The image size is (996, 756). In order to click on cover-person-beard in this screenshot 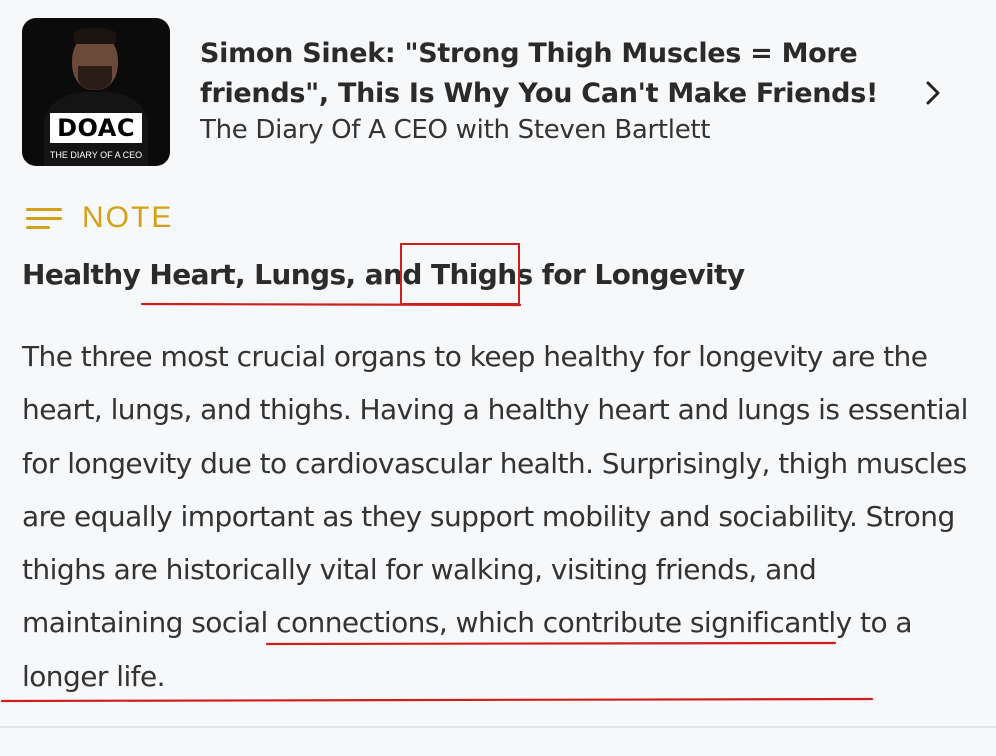, I will do `click(95, 78)`.